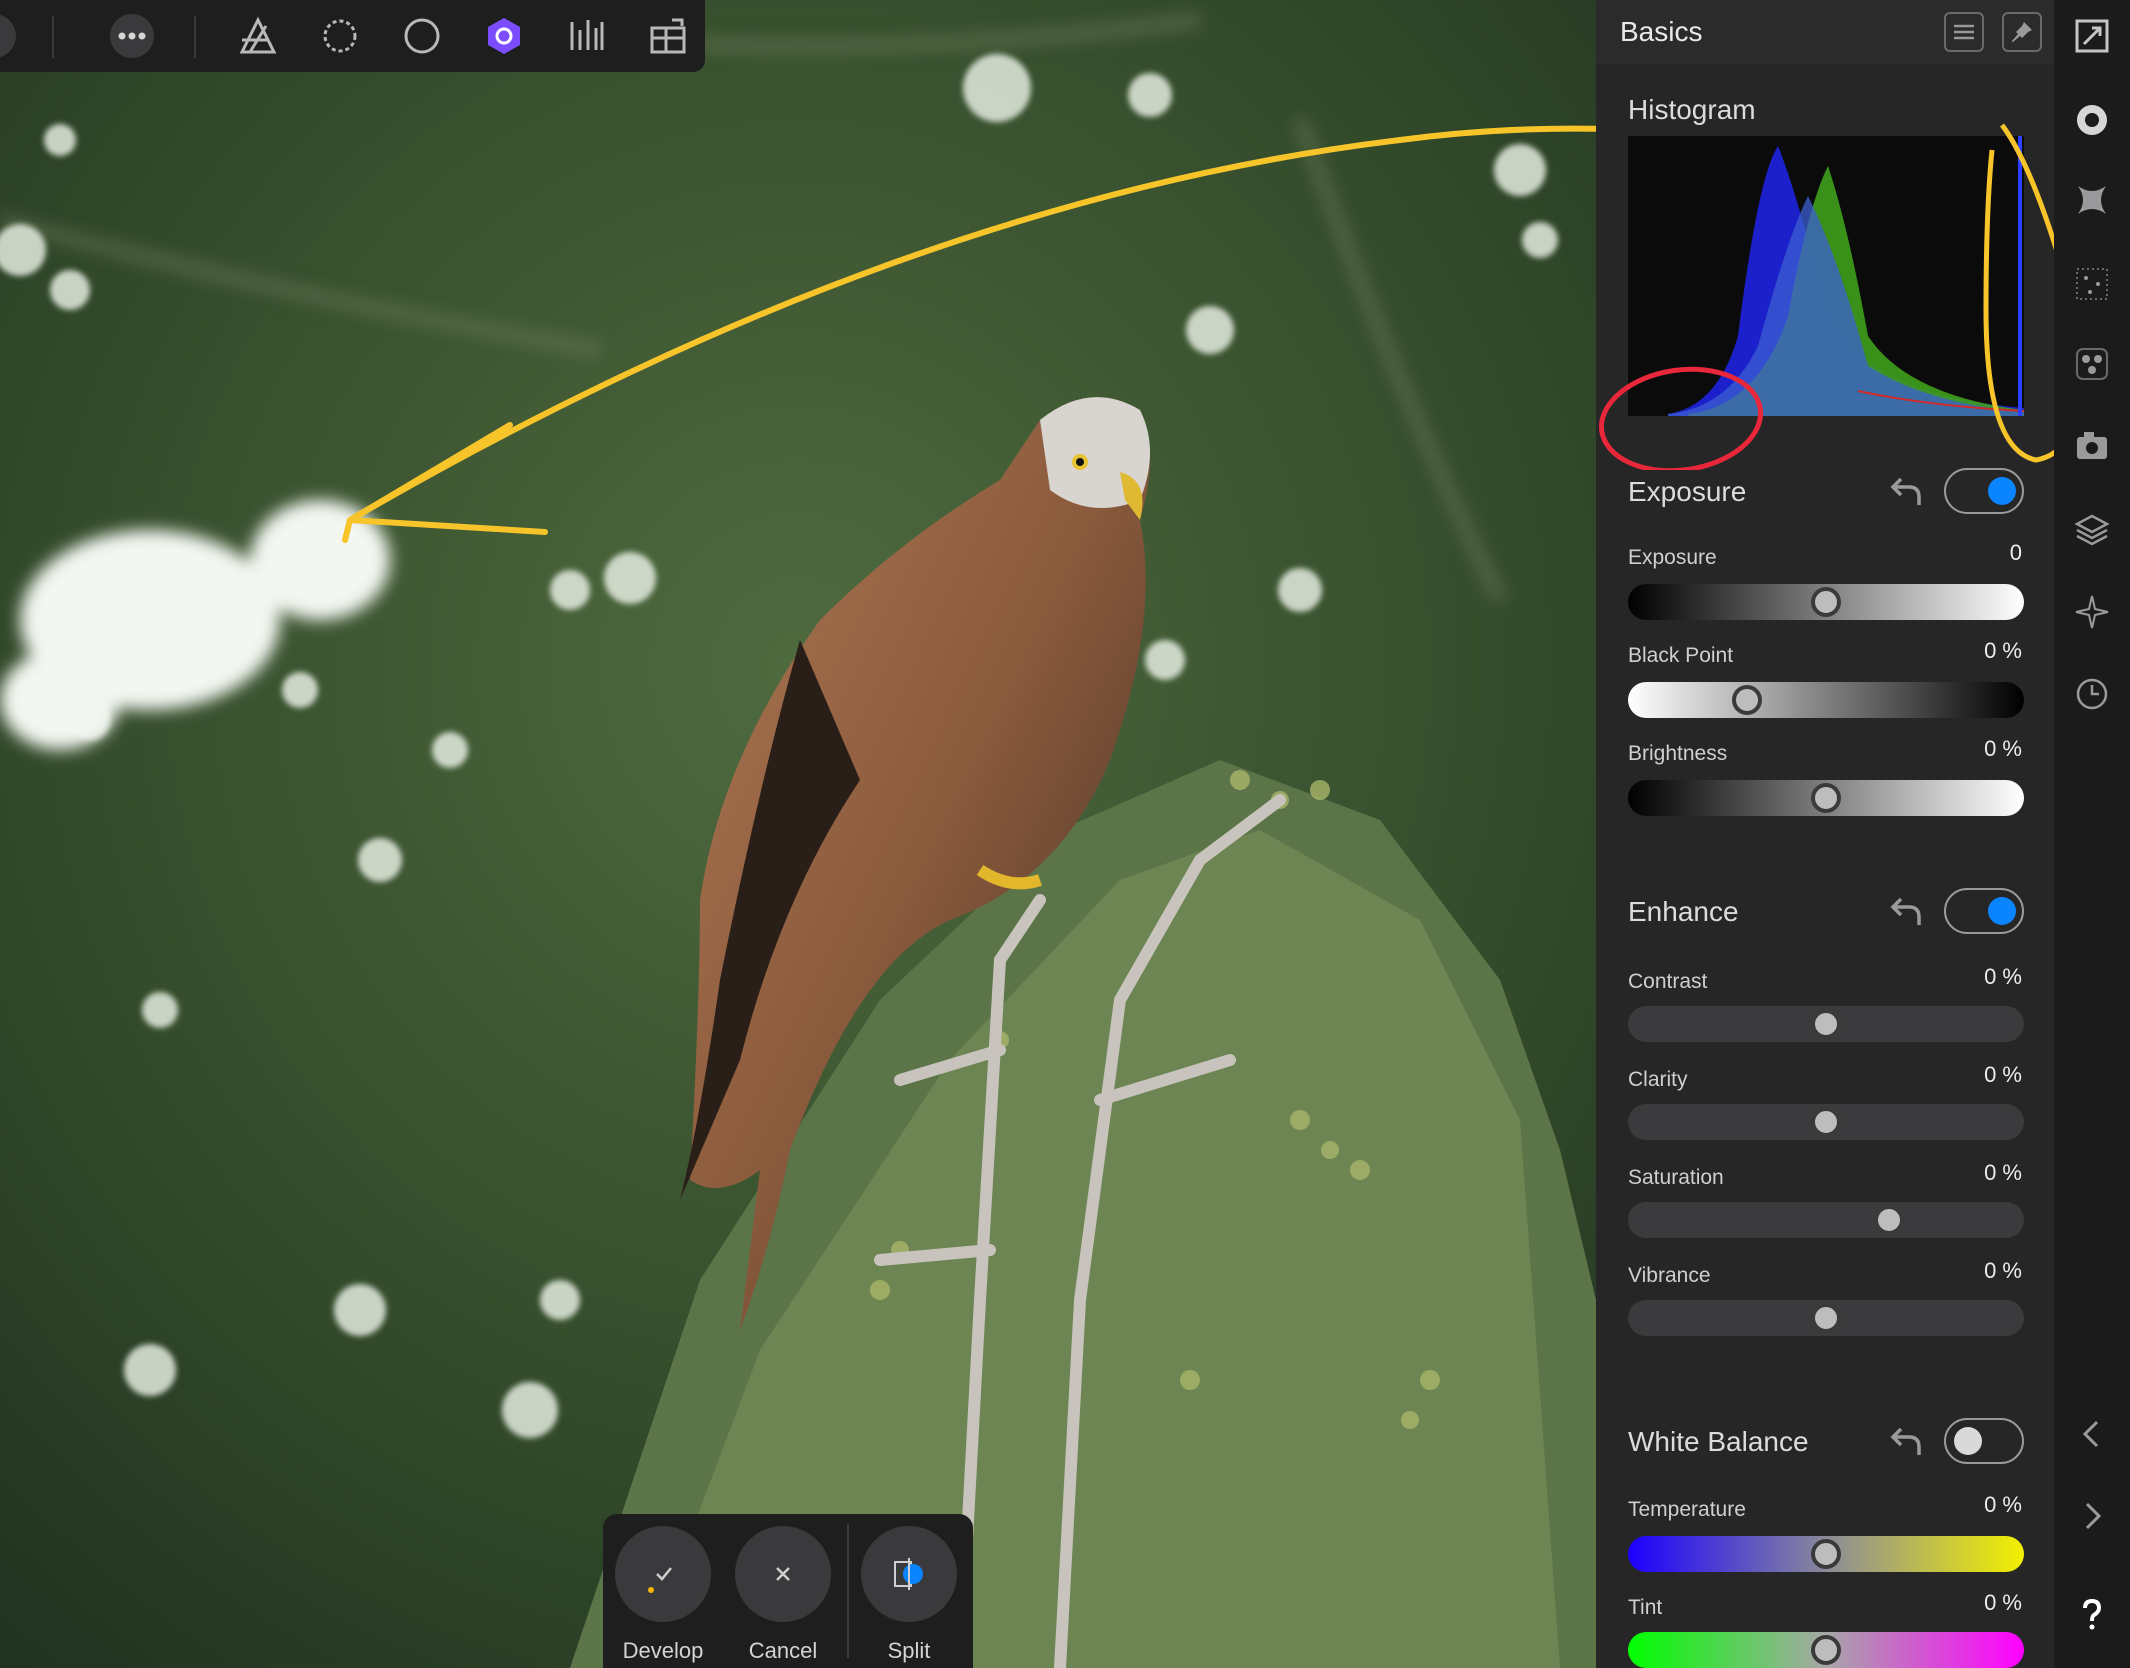  What do you see at coordinates (1687, 491) in the screenshot?
I see `exposure-section-label: Exposure` at bounding box center [1687, 491].